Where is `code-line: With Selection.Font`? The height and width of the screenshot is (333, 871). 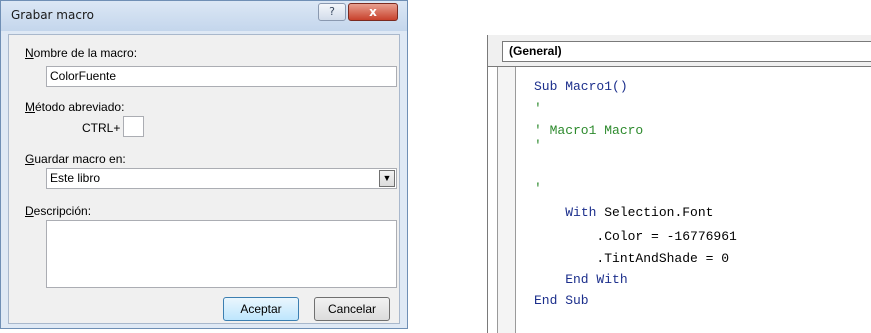 code-line: With Selection.Font is located at coordinates (623, 212).